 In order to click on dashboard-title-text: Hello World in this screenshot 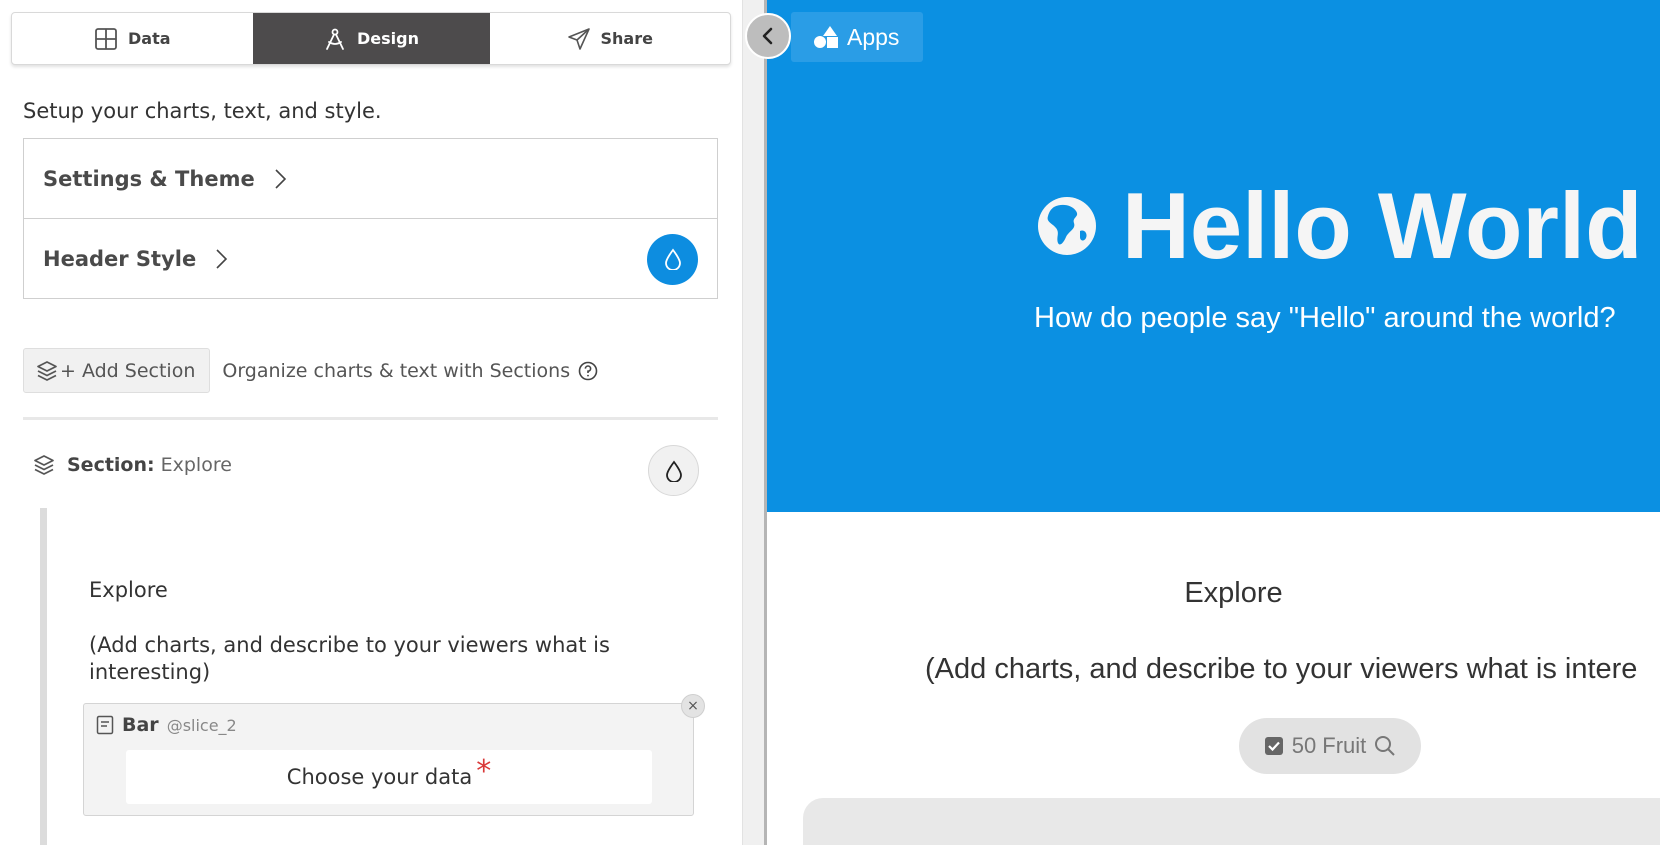, I will do `click(1382, 225)`.